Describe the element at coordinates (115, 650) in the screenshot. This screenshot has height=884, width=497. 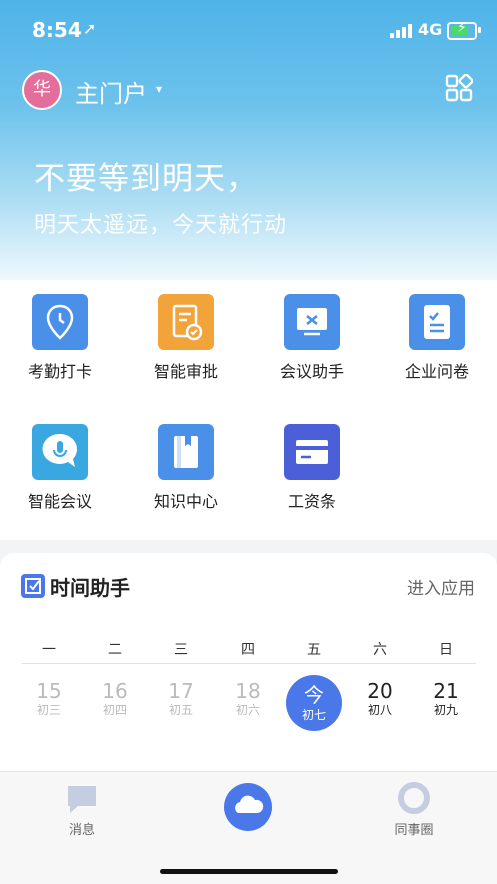
I see `weekday-label: 二` at that location.